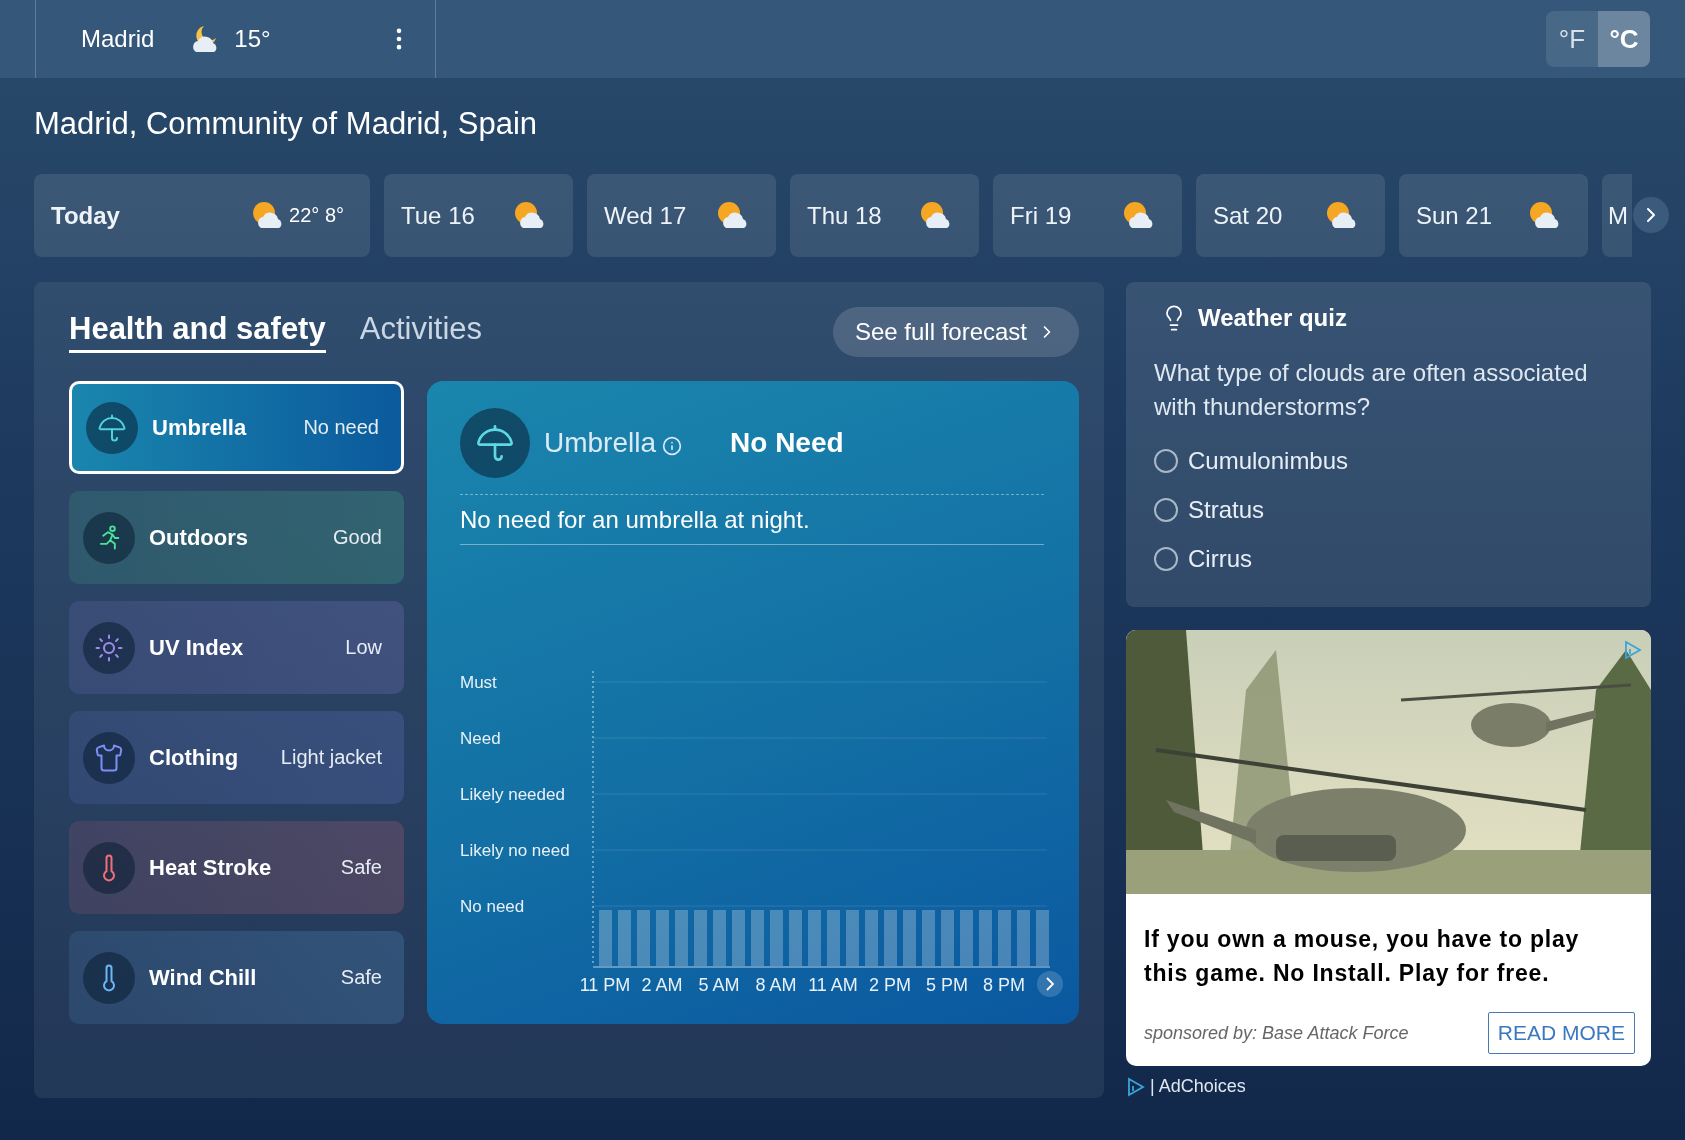 The width and height of the screenshot is (1685, 1140). What do you see at coordinates (85, 215) in the screenshot?
I see `day-label: Today` at bounding box center [85, 215].